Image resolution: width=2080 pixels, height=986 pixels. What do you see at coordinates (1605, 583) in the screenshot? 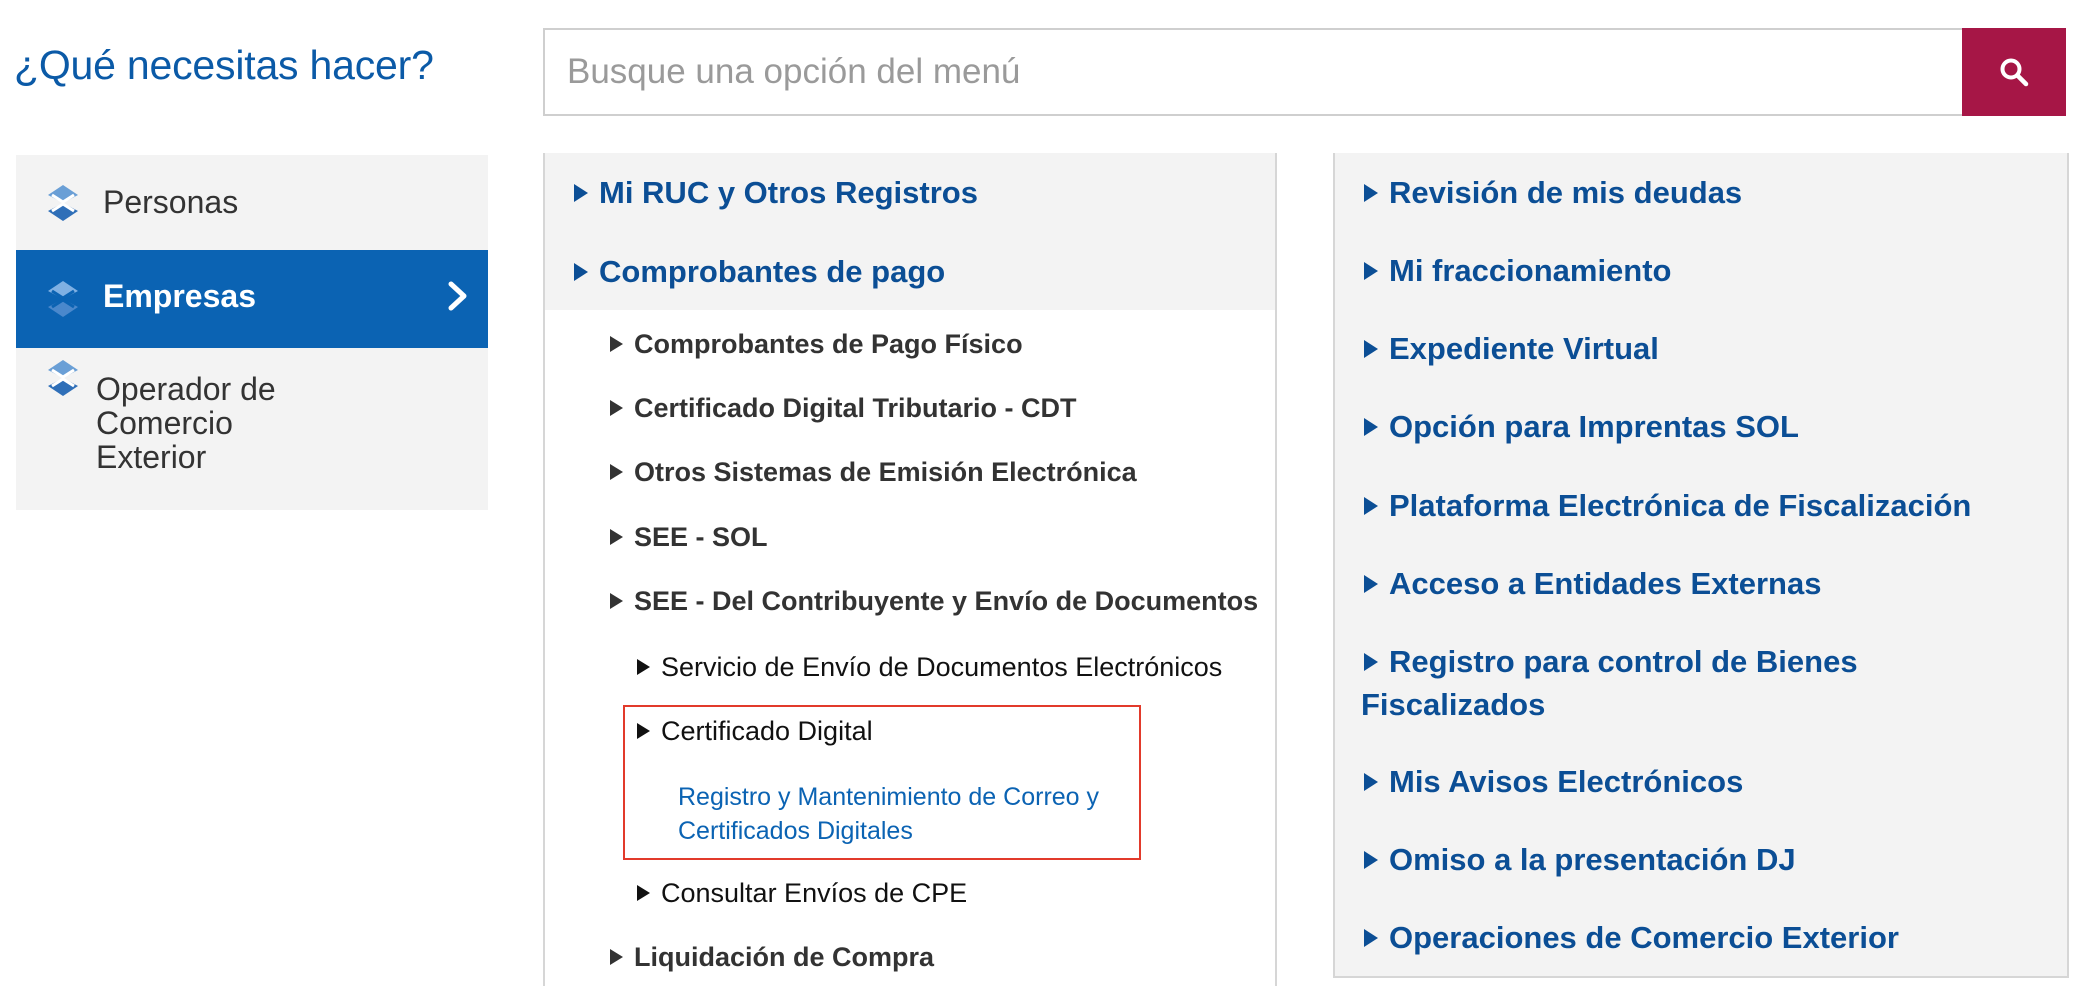
I see `menu-item-label: Acceso a Entidades Externas` at bounding box center [1605, 583].